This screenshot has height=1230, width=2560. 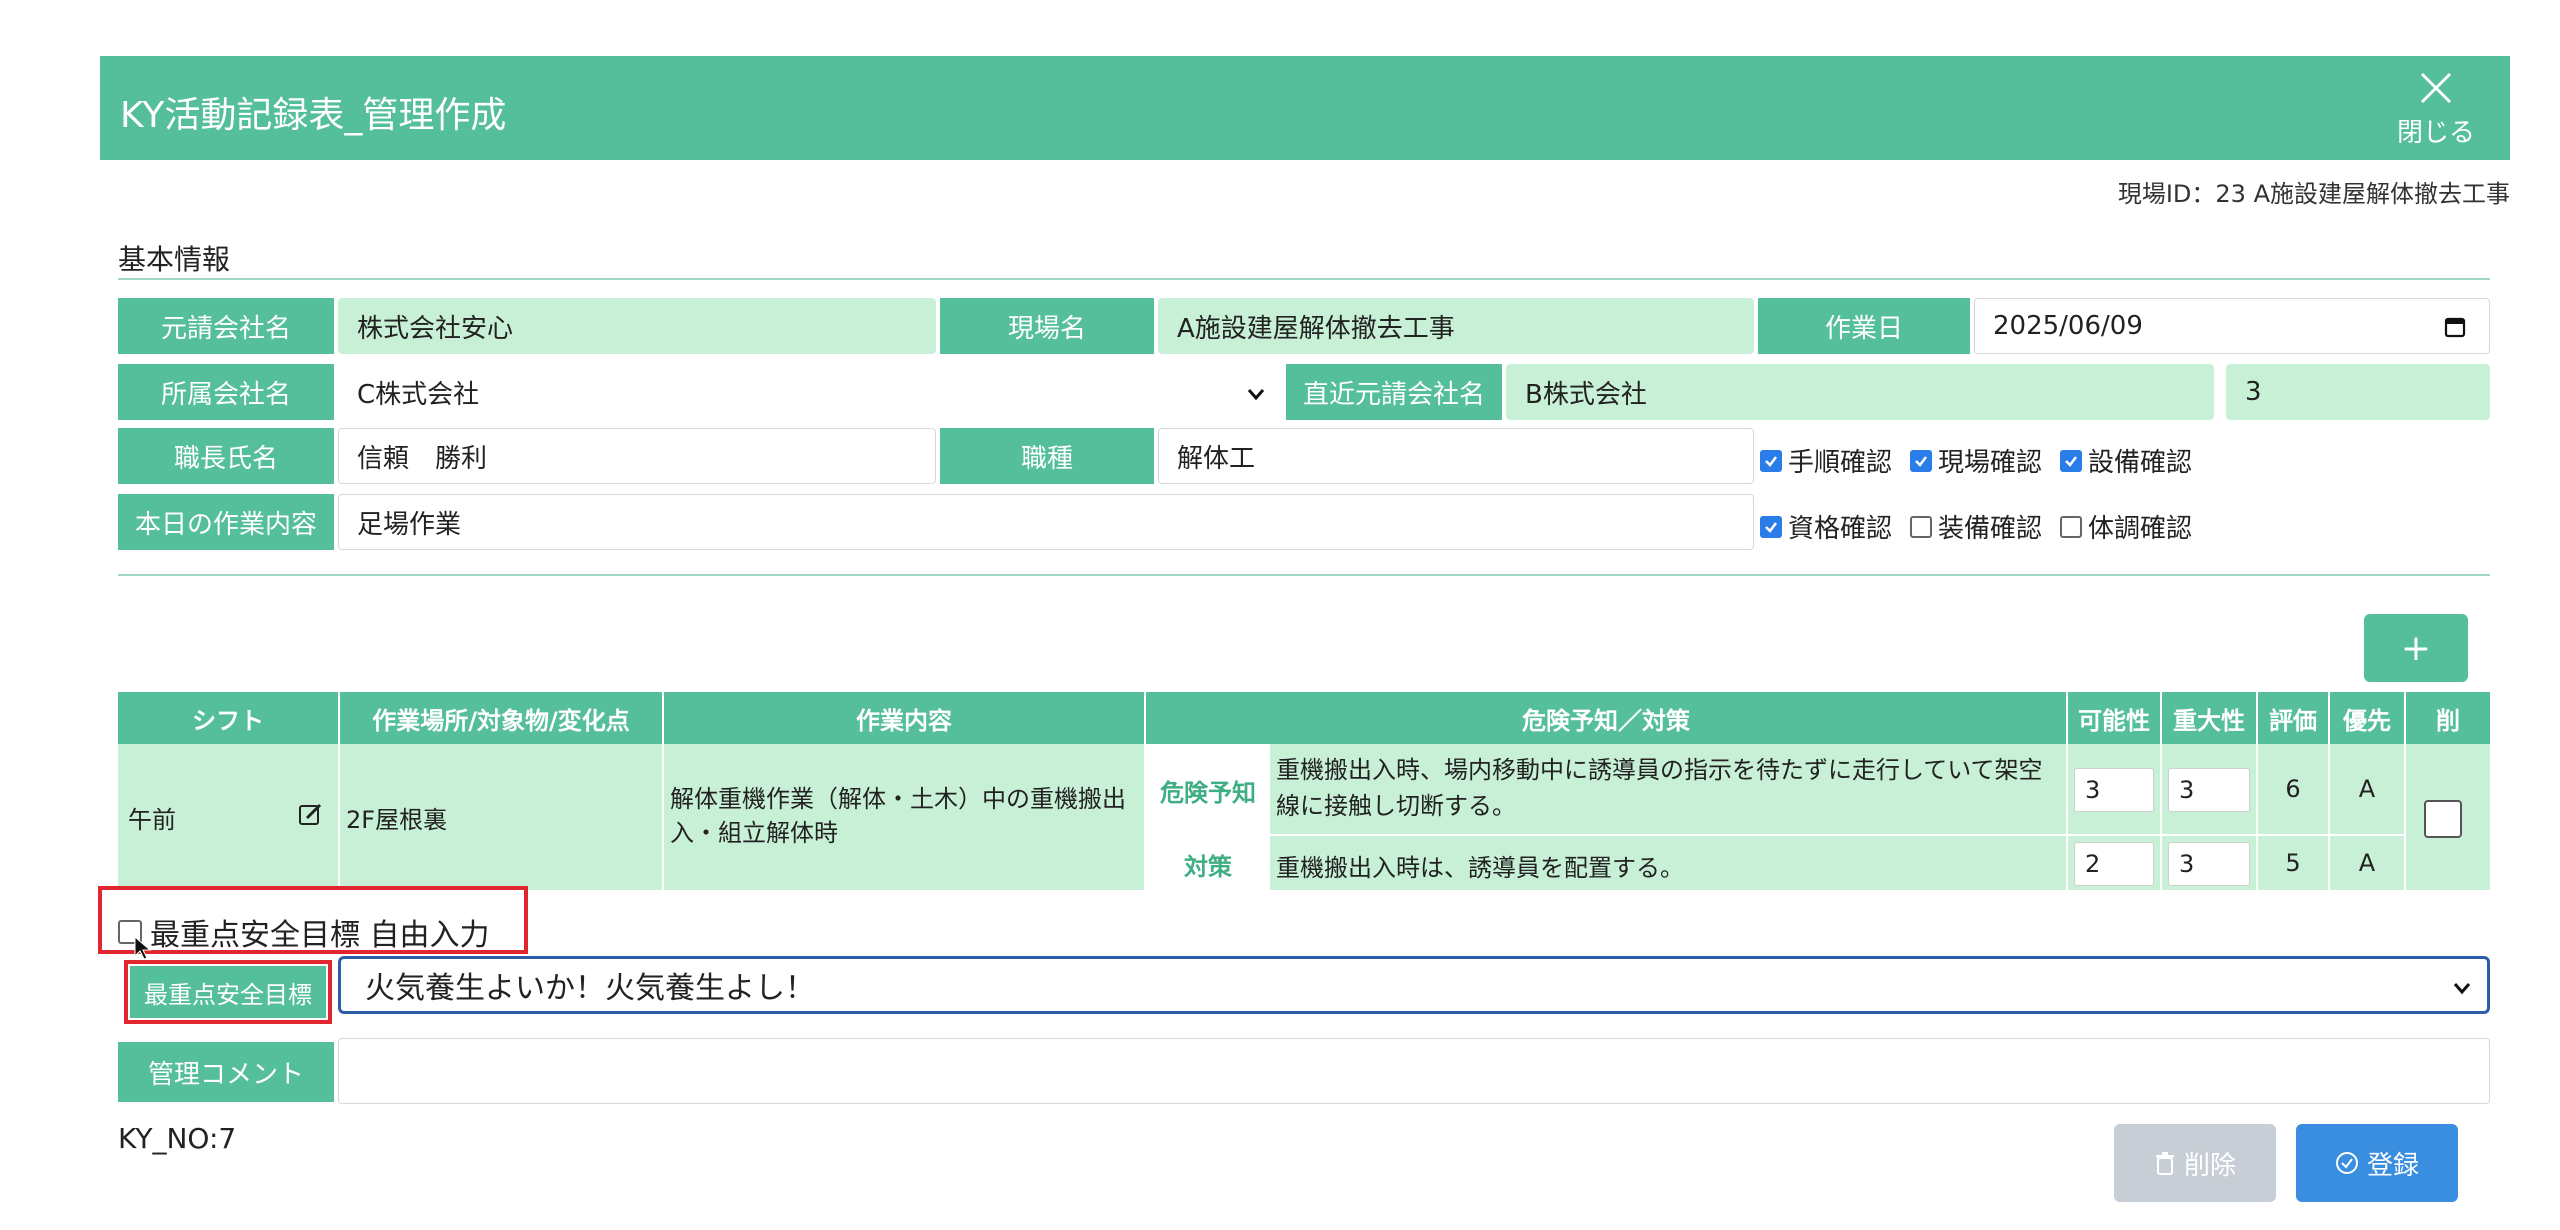 I want to click on check-gear-label: 装備確認, so click(x=1990, y=529).